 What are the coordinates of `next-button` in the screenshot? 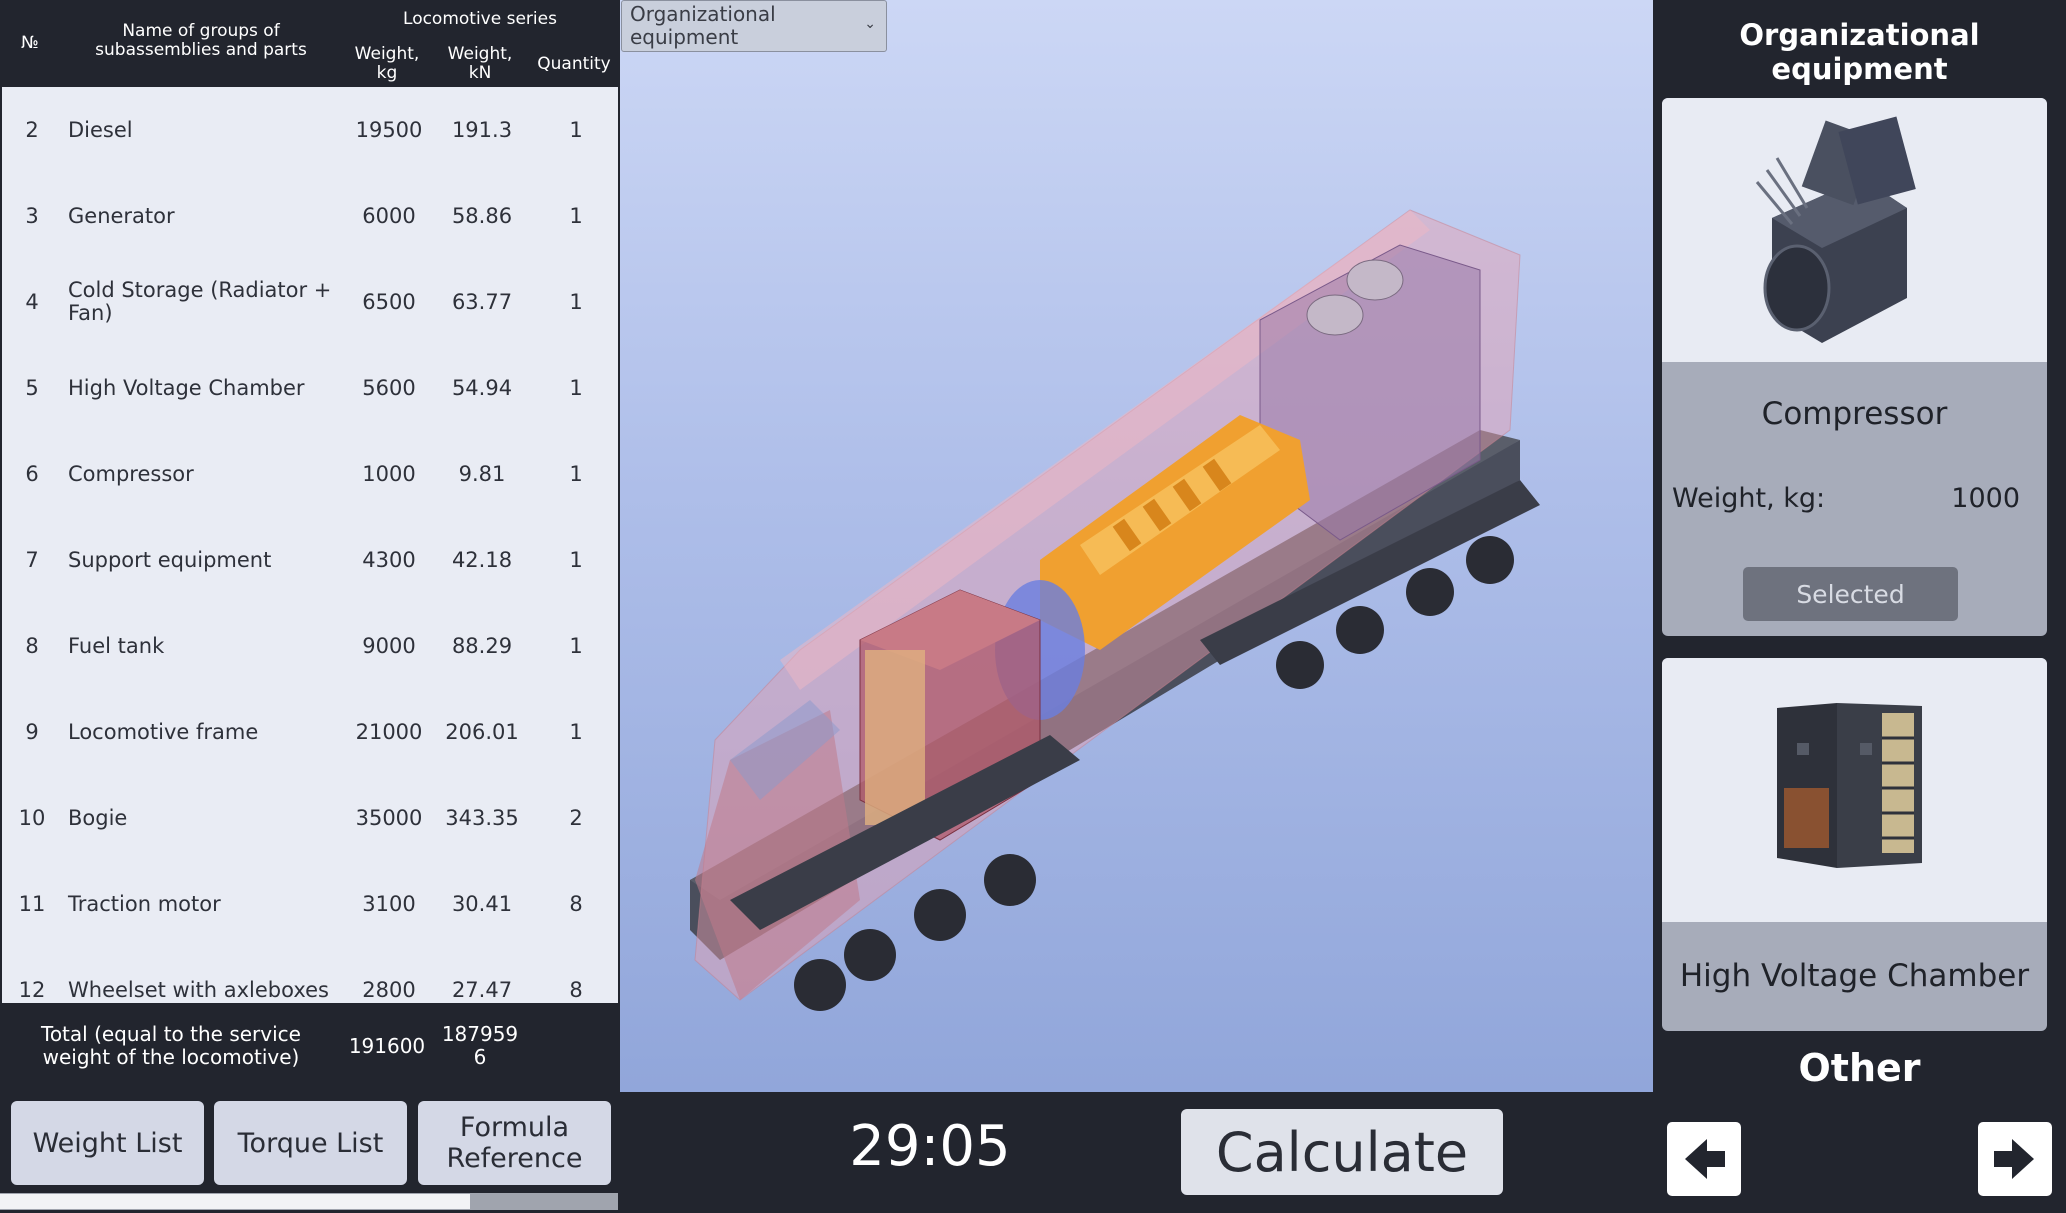 It's located at (2015, 1159).